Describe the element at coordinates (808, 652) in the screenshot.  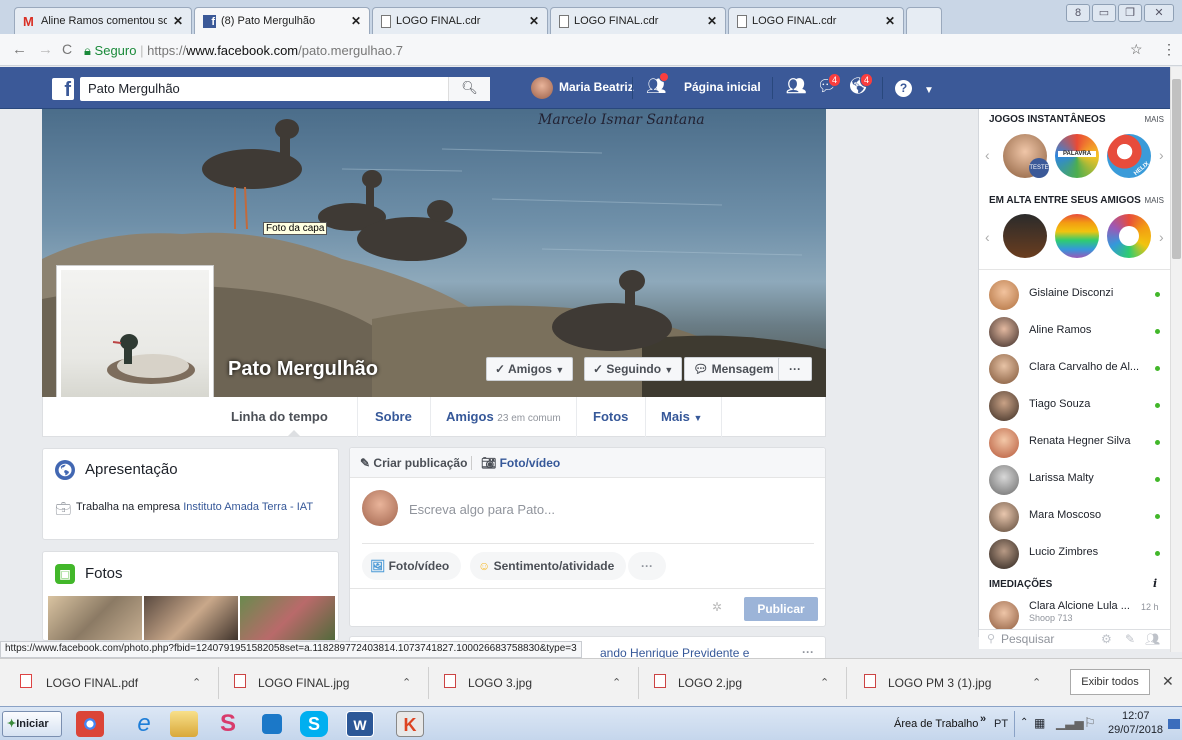
I see `post-options-icon: ···` at that location.